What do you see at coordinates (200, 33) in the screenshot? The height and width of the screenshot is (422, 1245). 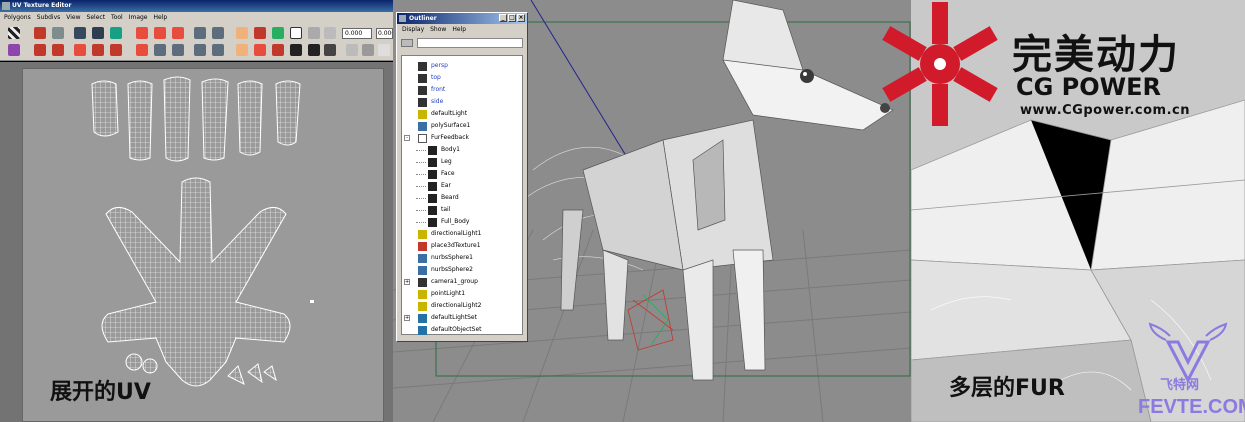 I see `grid-snap-icon` at bounding box center [200, 33].